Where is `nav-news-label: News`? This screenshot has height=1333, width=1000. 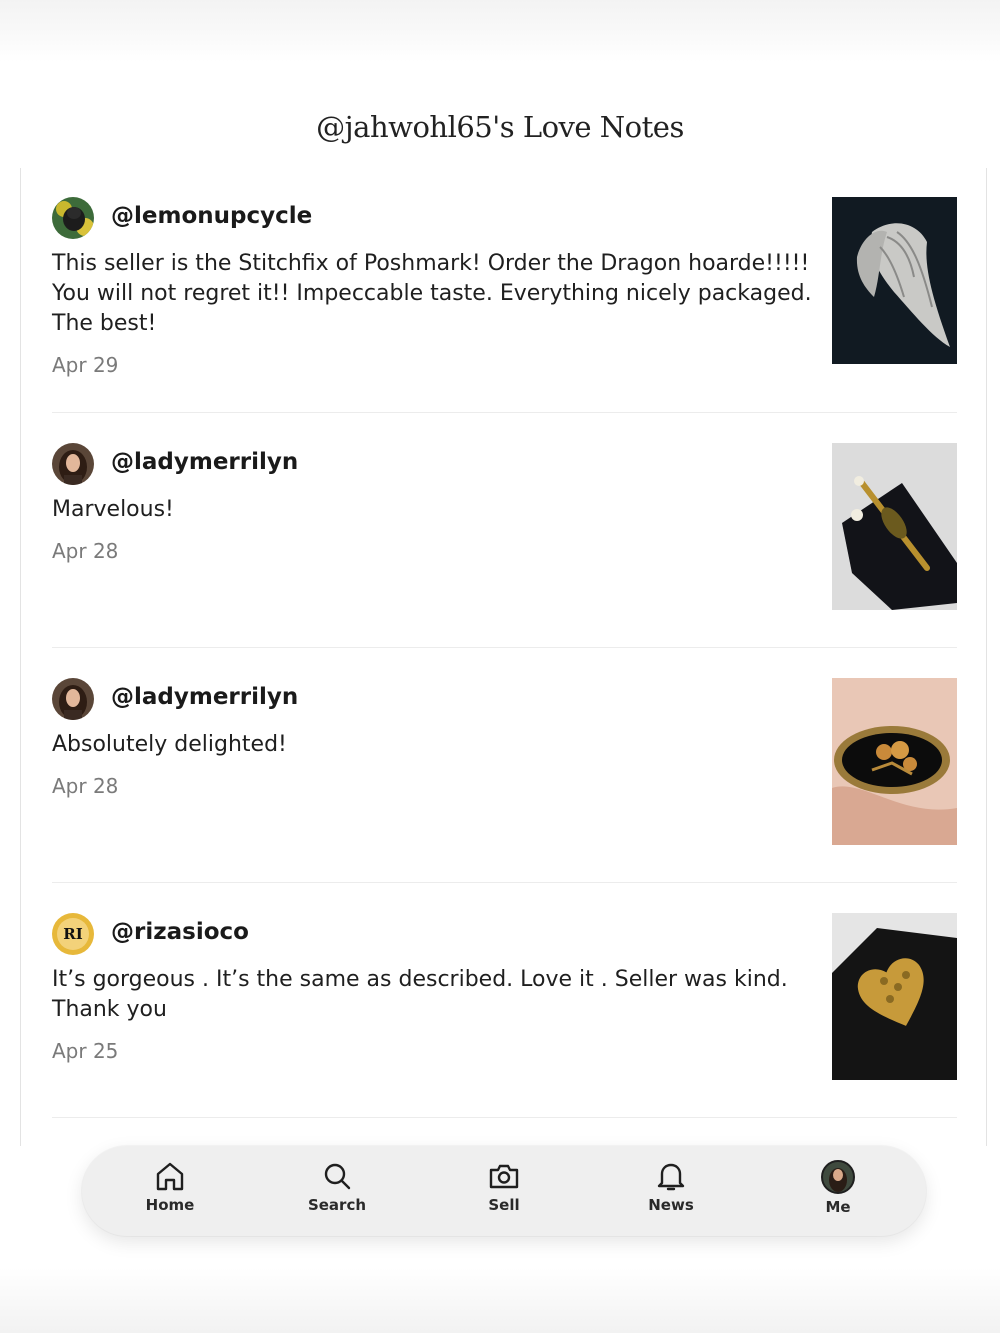
nav-news-label: News is located at coordinates (671, 1205).